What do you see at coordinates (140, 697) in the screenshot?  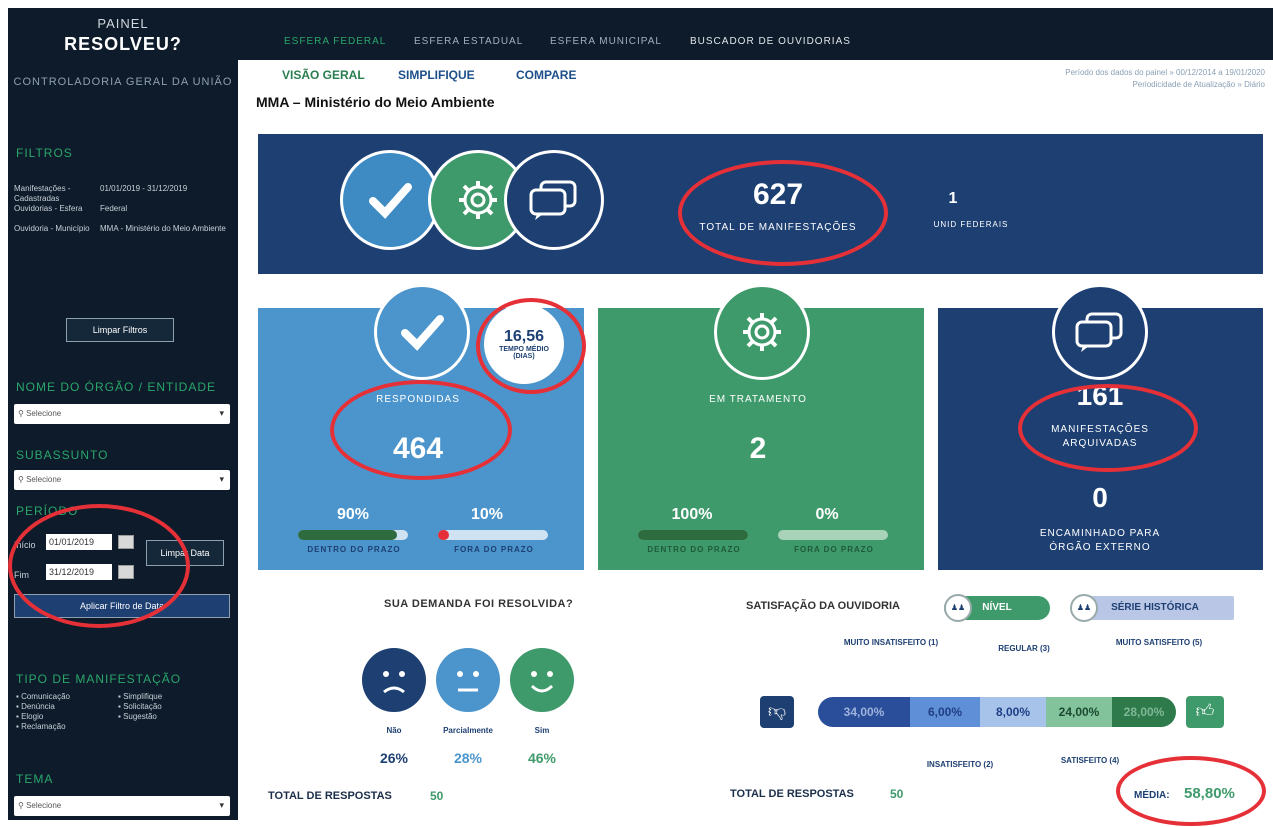 I see `tipo-option: ▪ Simplifique` at bounding box center [140, 697].